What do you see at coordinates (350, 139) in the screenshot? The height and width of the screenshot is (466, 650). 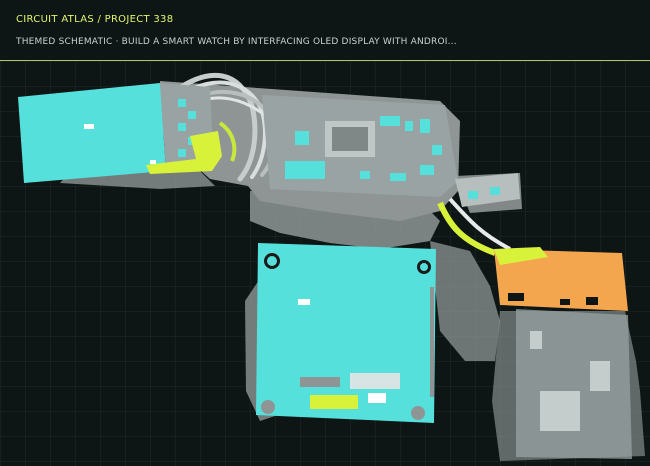 I see `main-board-chip` at bounding box center [350, 139].